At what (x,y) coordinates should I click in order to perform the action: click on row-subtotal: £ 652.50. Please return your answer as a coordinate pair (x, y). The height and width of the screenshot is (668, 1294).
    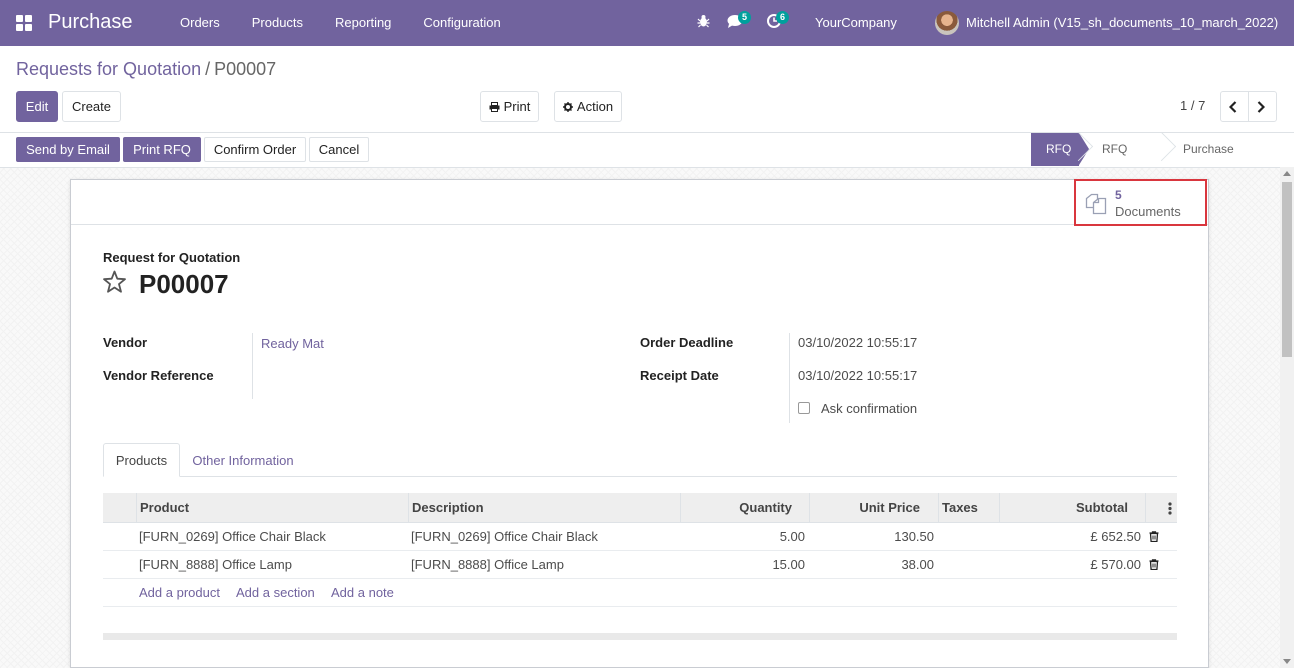
    Looking at the image, I should click on (1115, 536).